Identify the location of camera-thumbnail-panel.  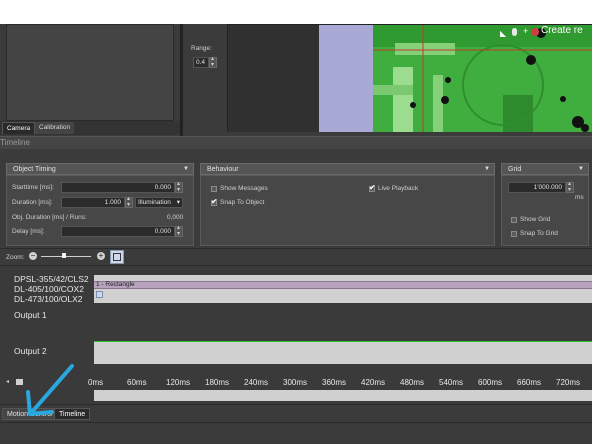
(90, 72).